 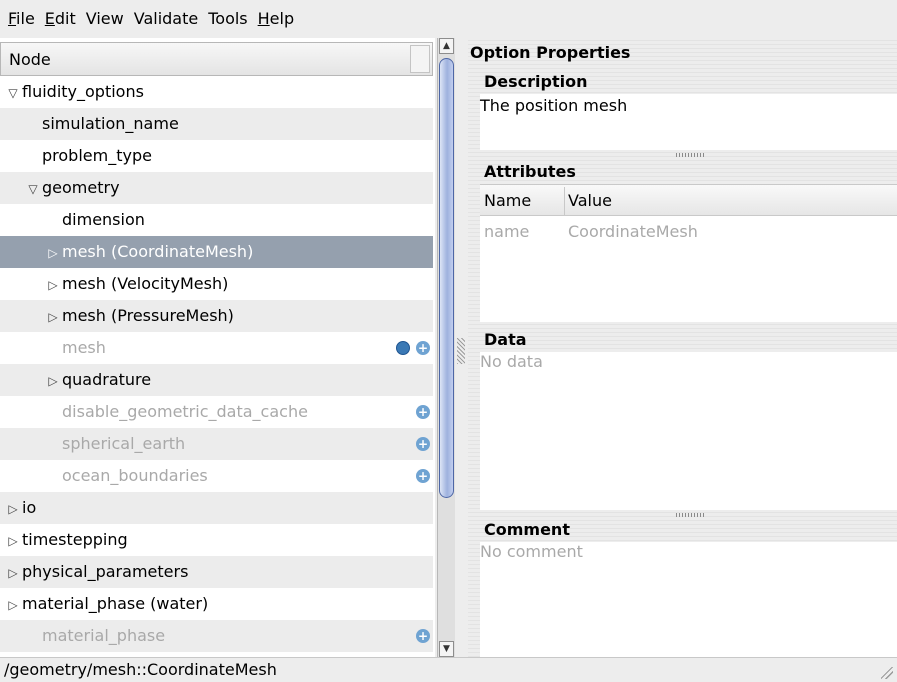 I want to click on info-node-icon, so click(x=403, y=348).